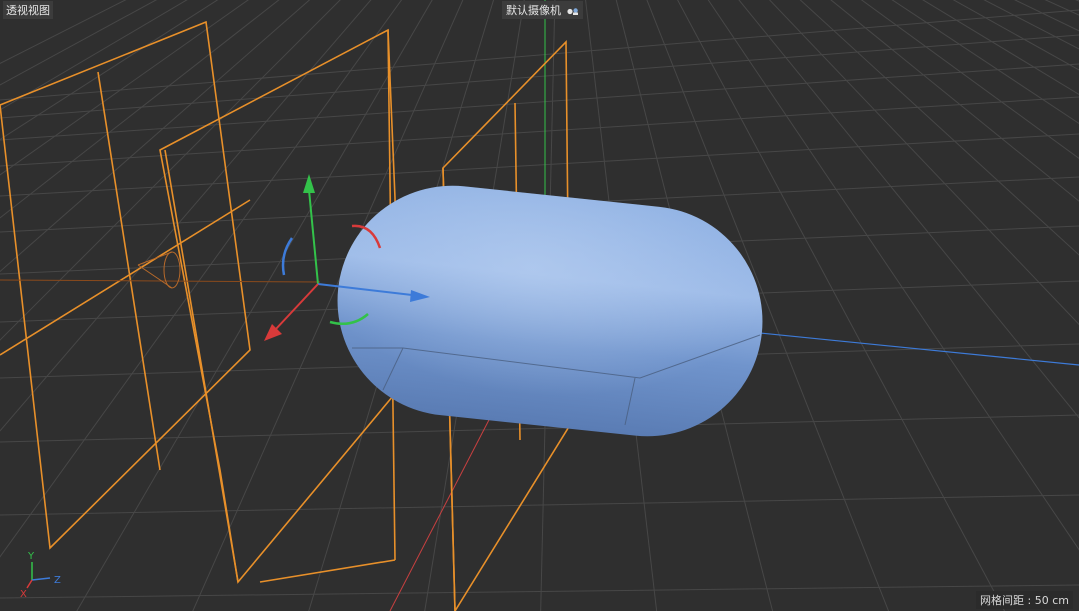  I want to click on axis-label-z: Z, so click(57, 580).